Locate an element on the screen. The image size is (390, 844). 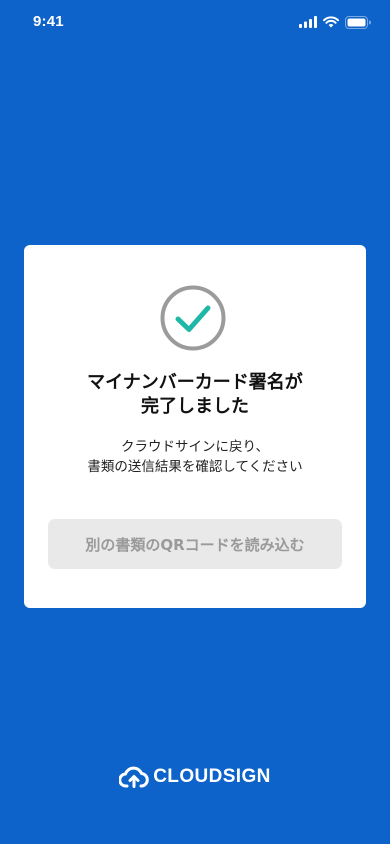
battery-icon is located at coordinates (358, 22).